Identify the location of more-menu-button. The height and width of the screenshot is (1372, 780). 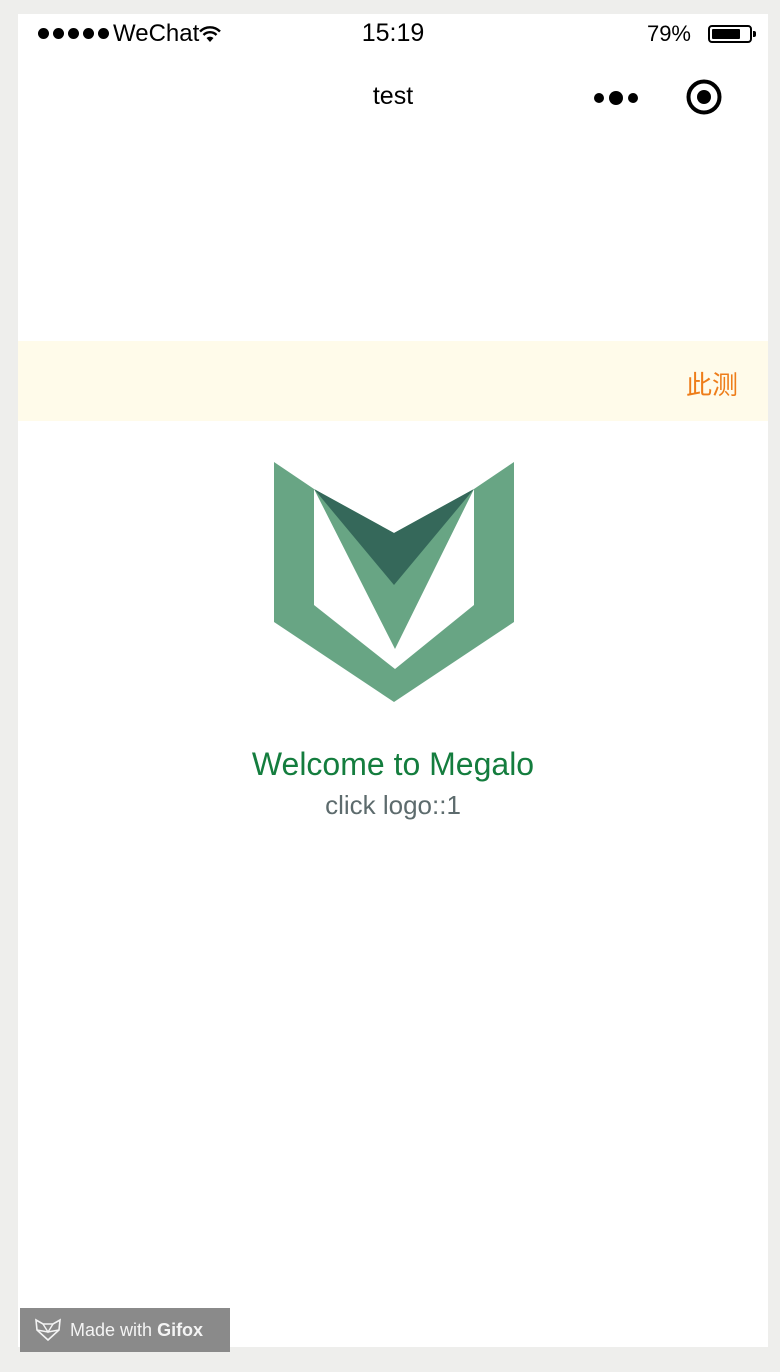
(619, 98).